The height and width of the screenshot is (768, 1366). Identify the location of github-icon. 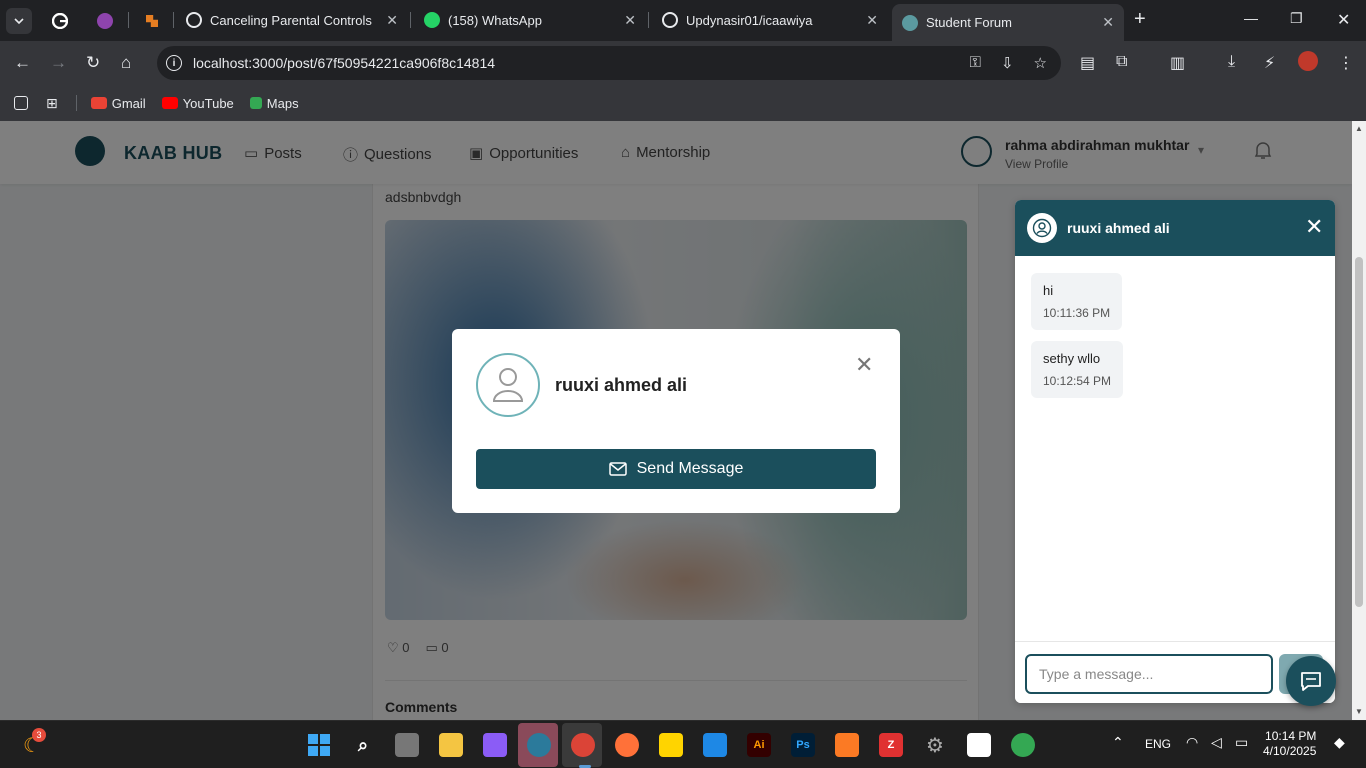
(670, 20).